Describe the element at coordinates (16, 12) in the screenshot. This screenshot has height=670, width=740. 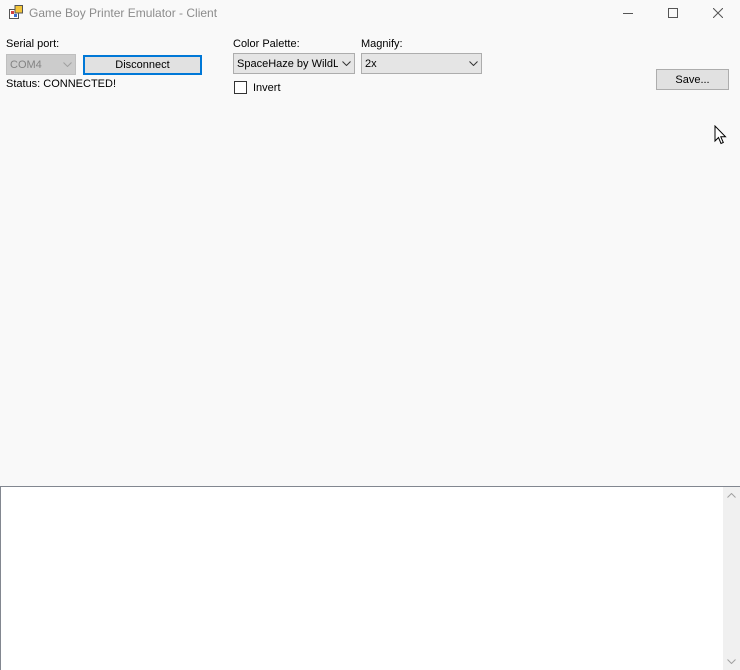
I see `app-icon` at that location.